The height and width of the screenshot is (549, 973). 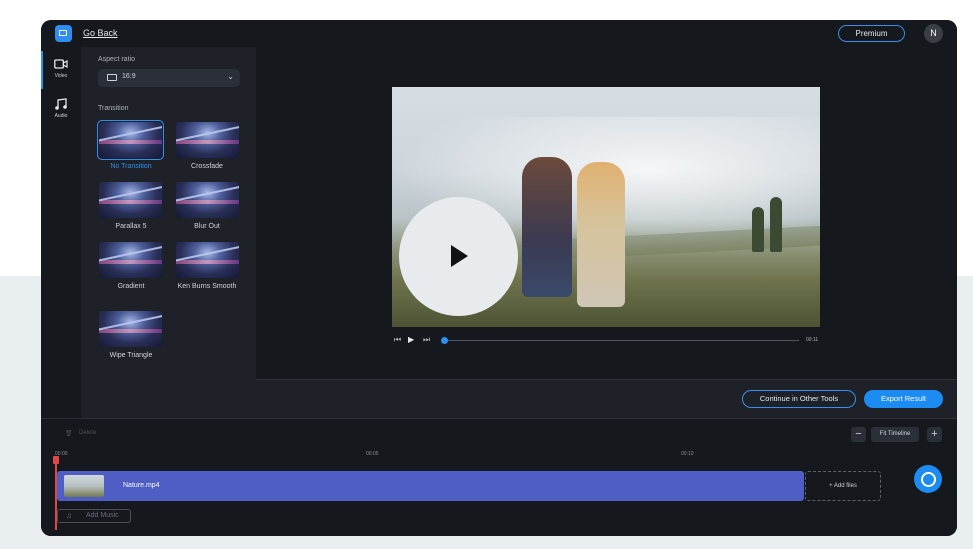 What do you see at coordinates (812, 340) in the screenshot?
I see `end-time: 00:11` at bounding box center [812, 340].